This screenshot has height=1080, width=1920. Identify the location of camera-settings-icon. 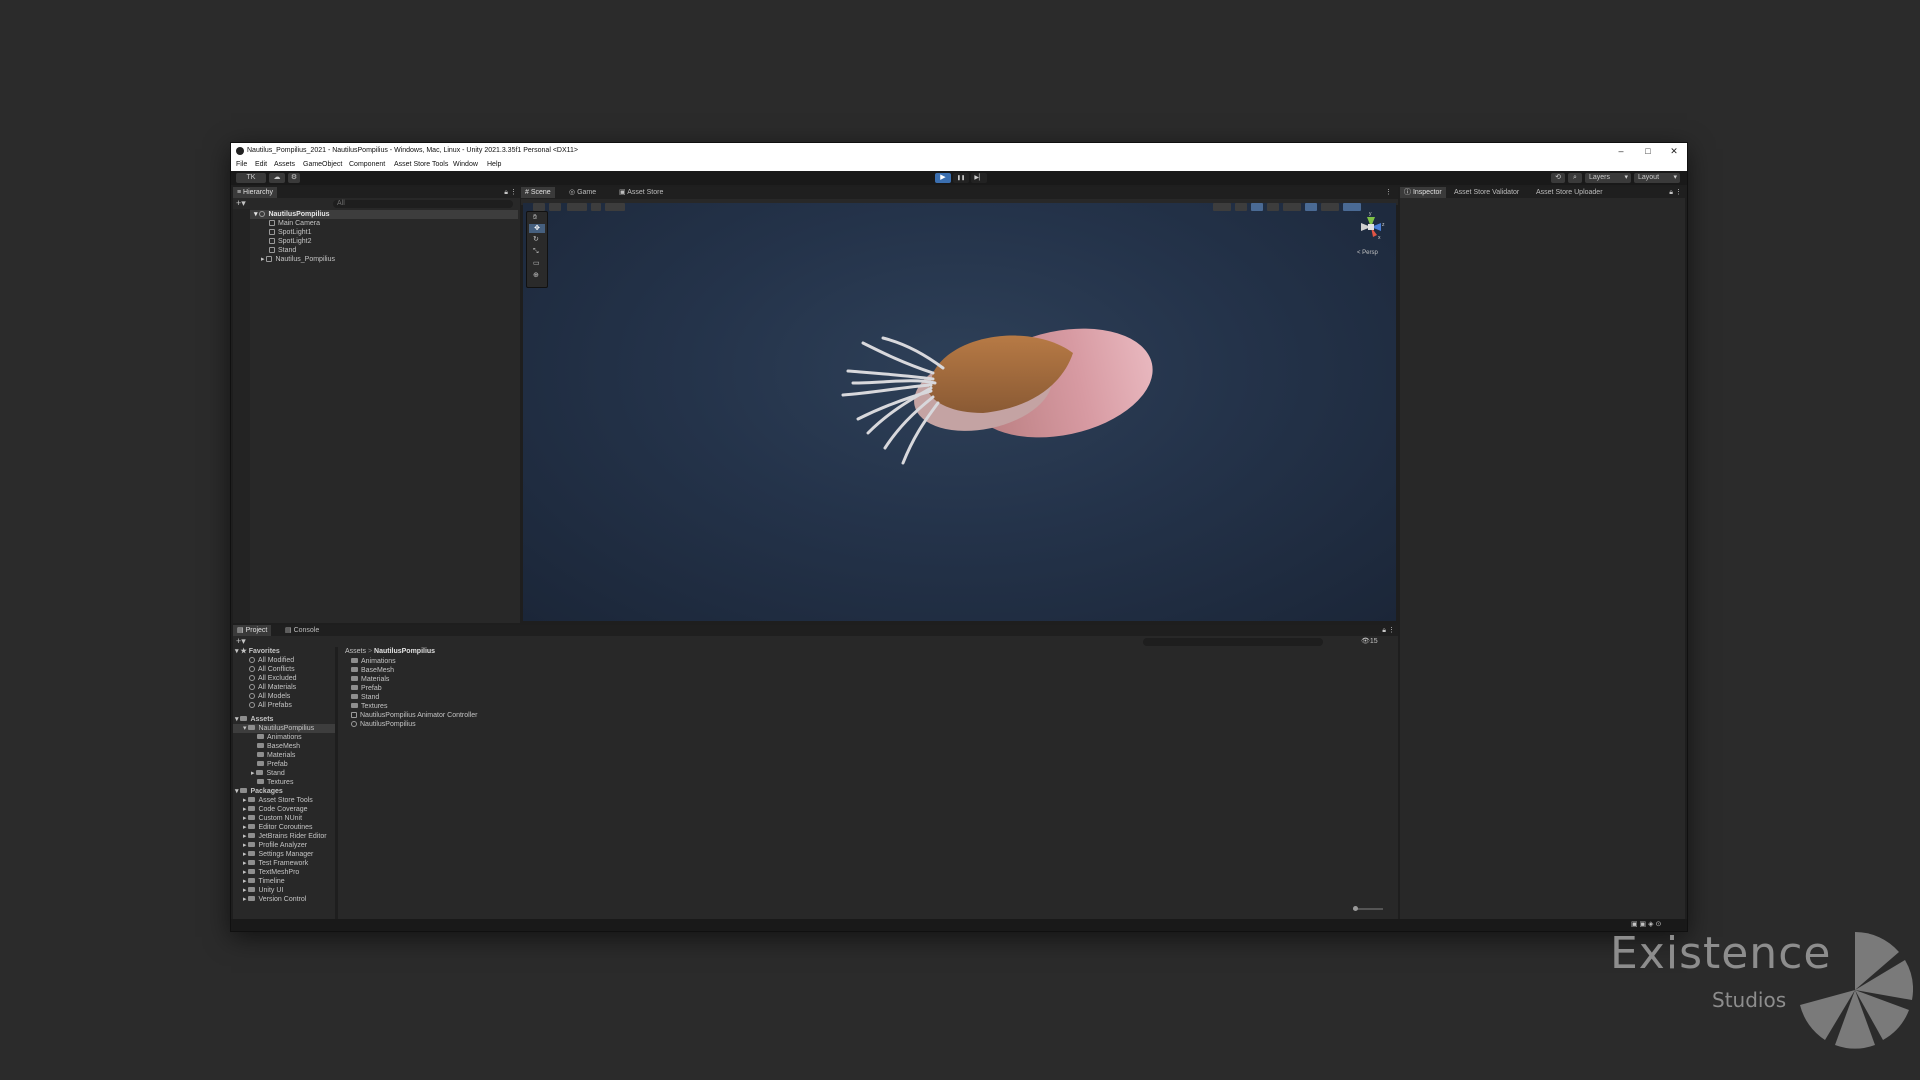
(1330, 207).